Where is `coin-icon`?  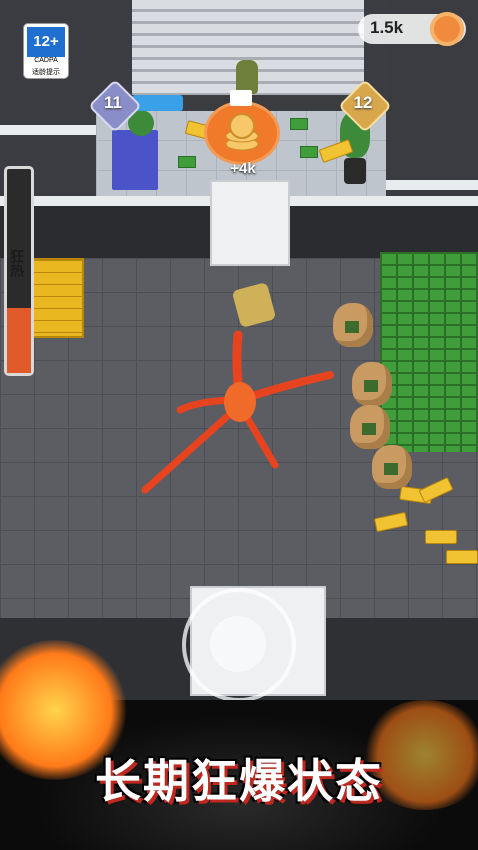
coin-icon is located at coordinates (447, 29).